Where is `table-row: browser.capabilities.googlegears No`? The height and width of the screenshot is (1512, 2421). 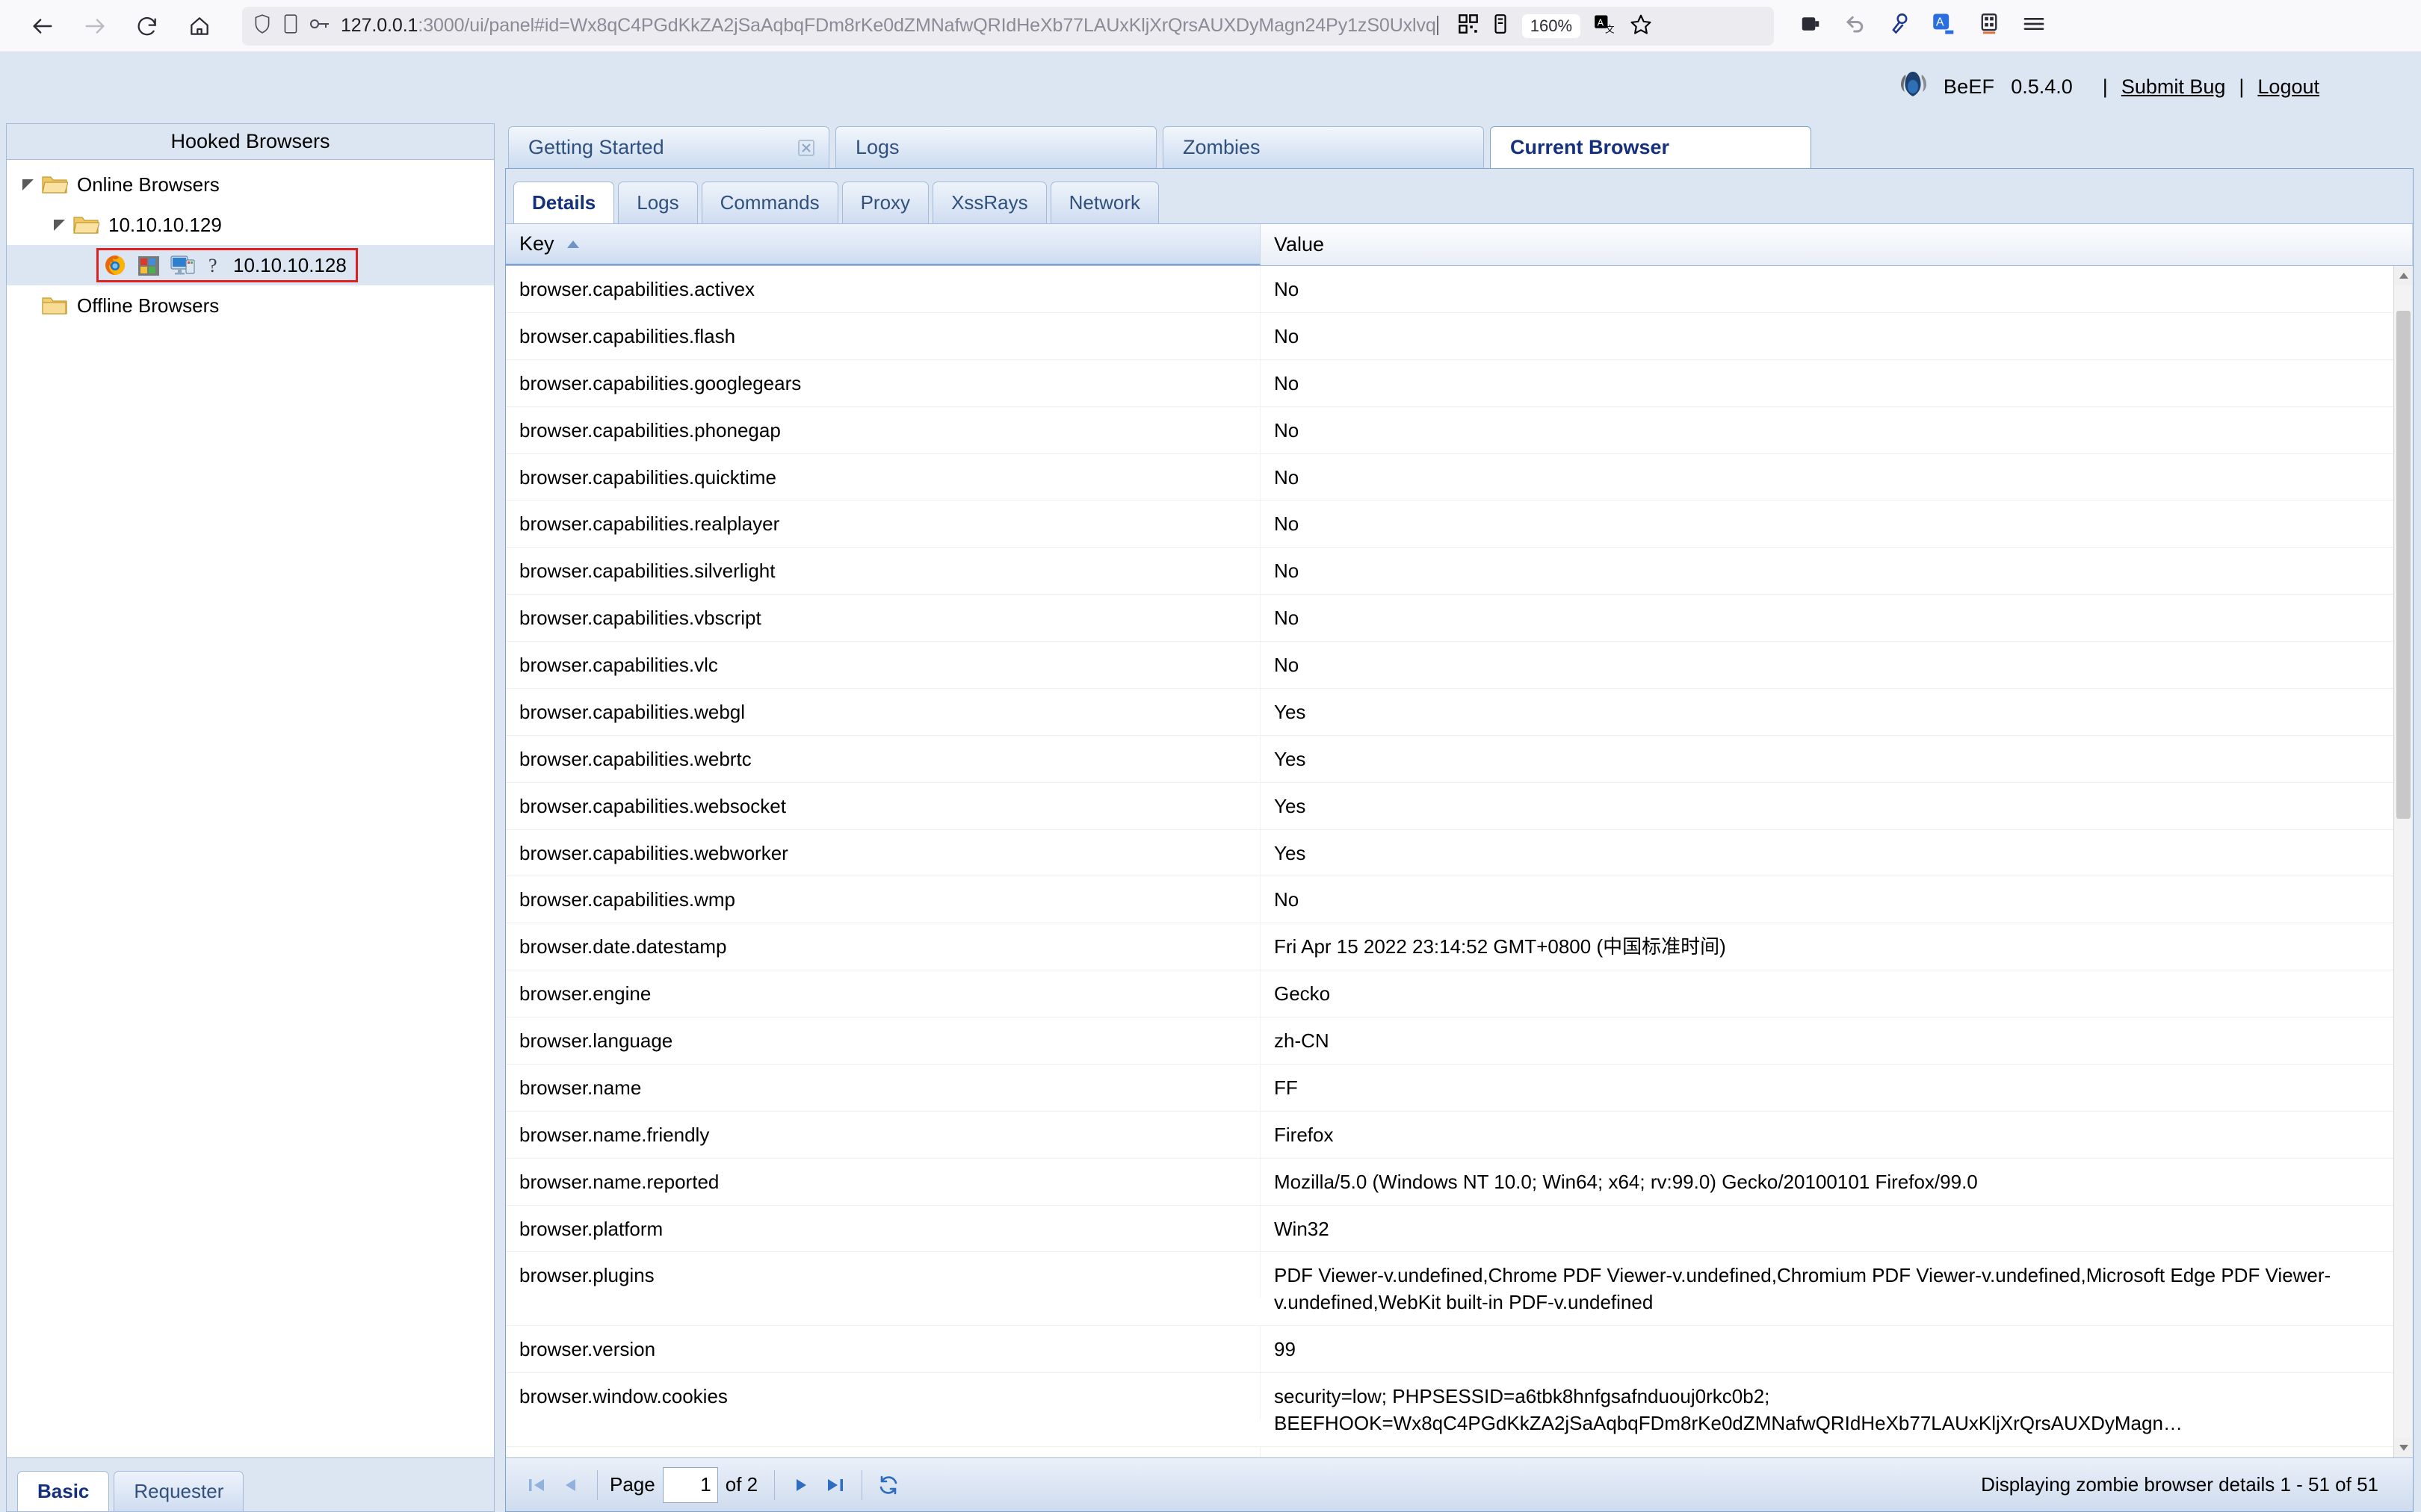 table-row: browser.capabilities.googlegears No is located at coordinates (1459, 383).